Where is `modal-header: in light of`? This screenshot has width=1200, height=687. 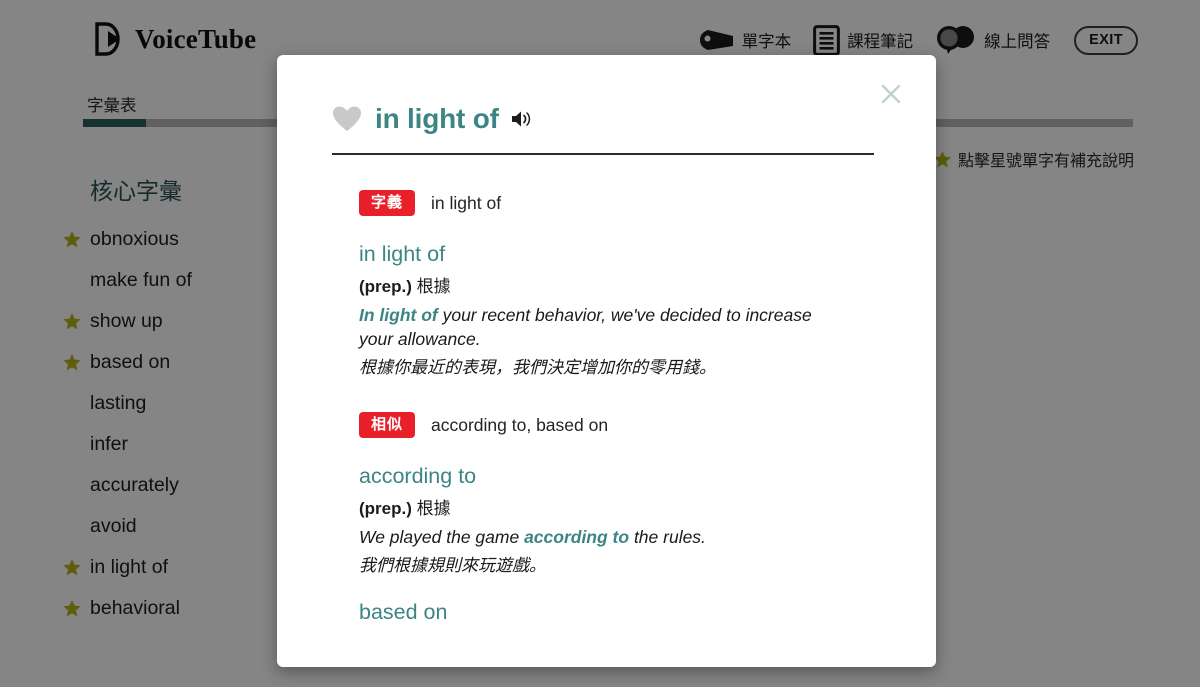
modal-header: in light of is located at coordinates (432, 119).